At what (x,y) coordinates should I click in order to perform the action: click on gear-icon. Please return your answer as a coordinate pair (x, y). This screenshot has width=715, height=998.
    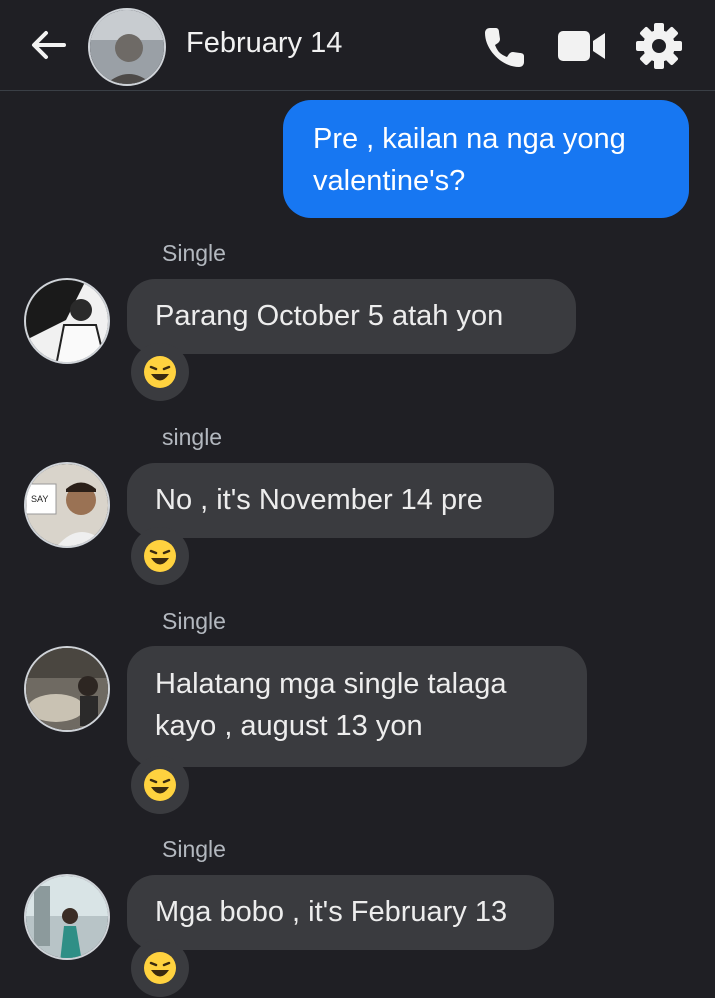
    Looking at the image, I should click on (659, 46).